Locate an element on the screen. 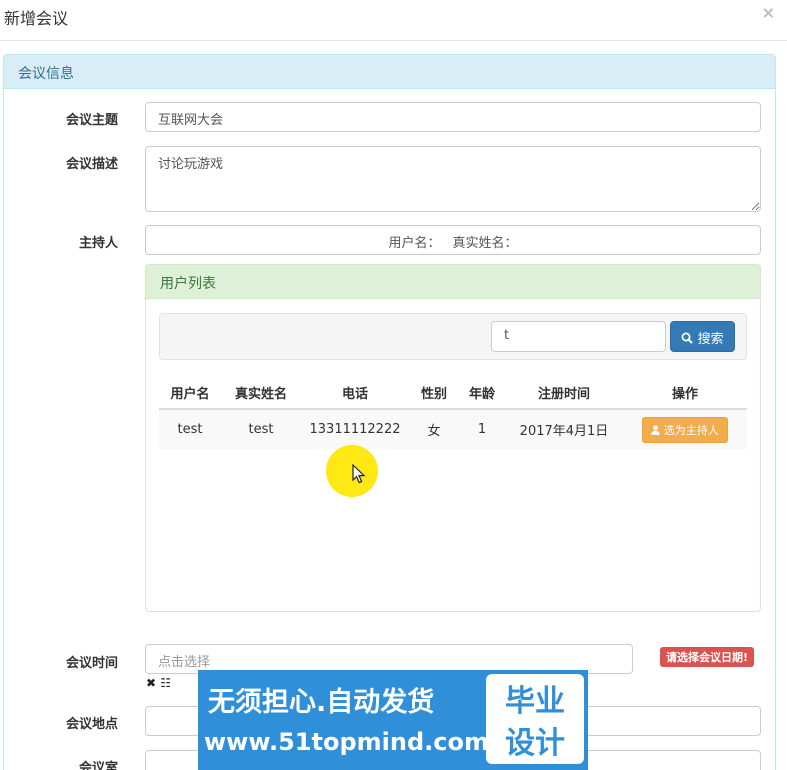 The height and width of the screenshot is (770, 787). col-action: 操作 is located at coordinates (685, 393).